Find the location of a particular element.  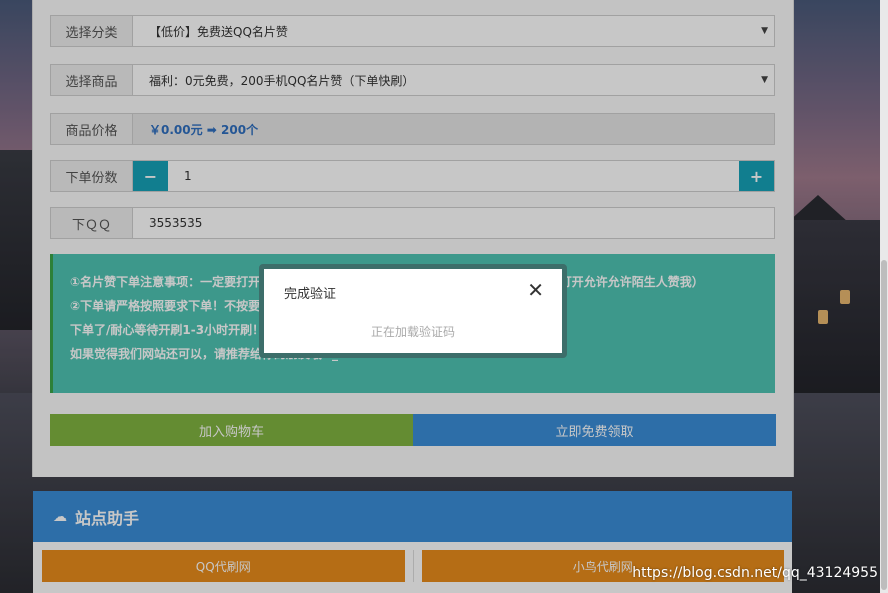

verification-dialog: 完成验证 ✕ 正在加载验证码 is located at coordinates (413, 311).